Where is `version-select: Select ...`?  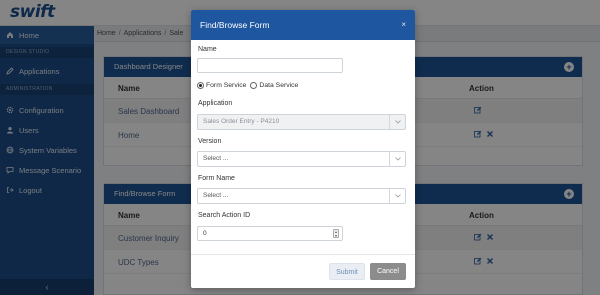 version-select: Select ... is located at coordinates (301, 159).